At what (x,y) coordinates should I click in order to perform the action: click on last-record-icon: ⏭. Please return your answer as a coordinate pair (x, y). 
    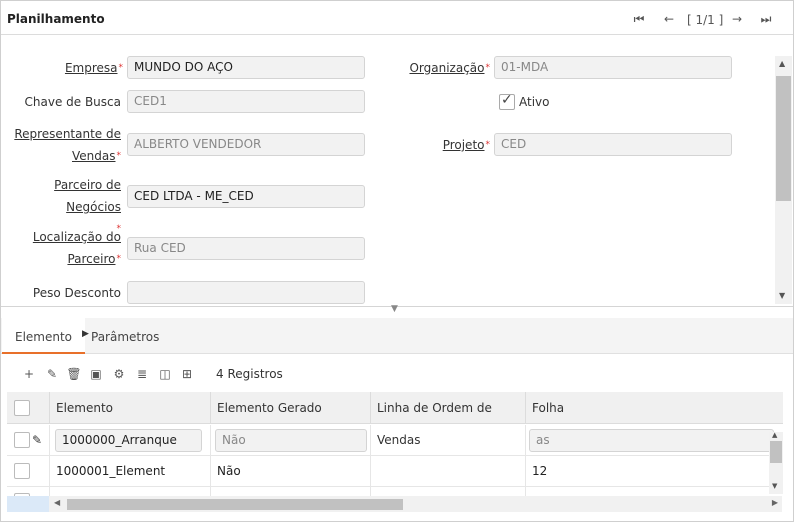
    Looking at the image, I should click on (766, 19).